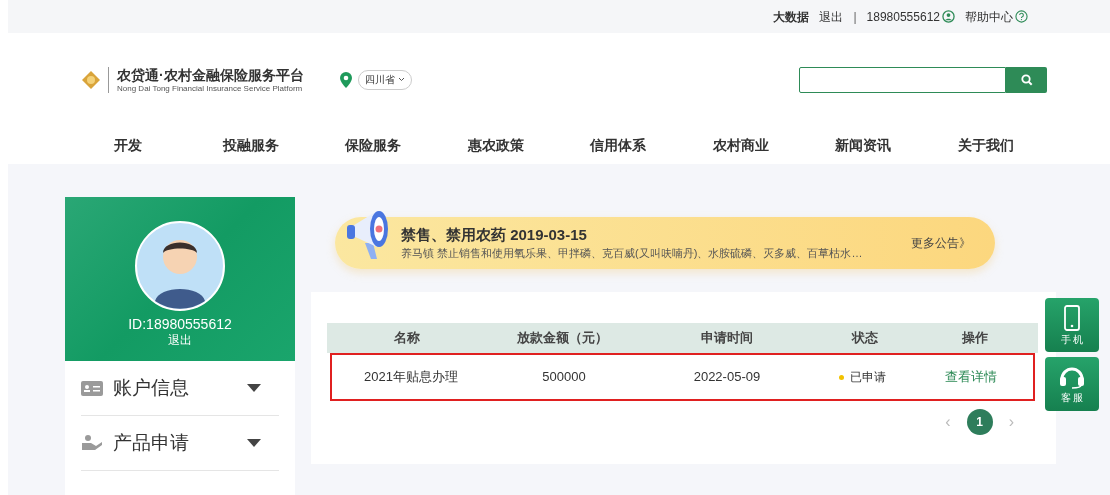 The width and height of the screenshot is (1110, 495). I want to click on mobile-button: 手 机, so click(1072, 325).